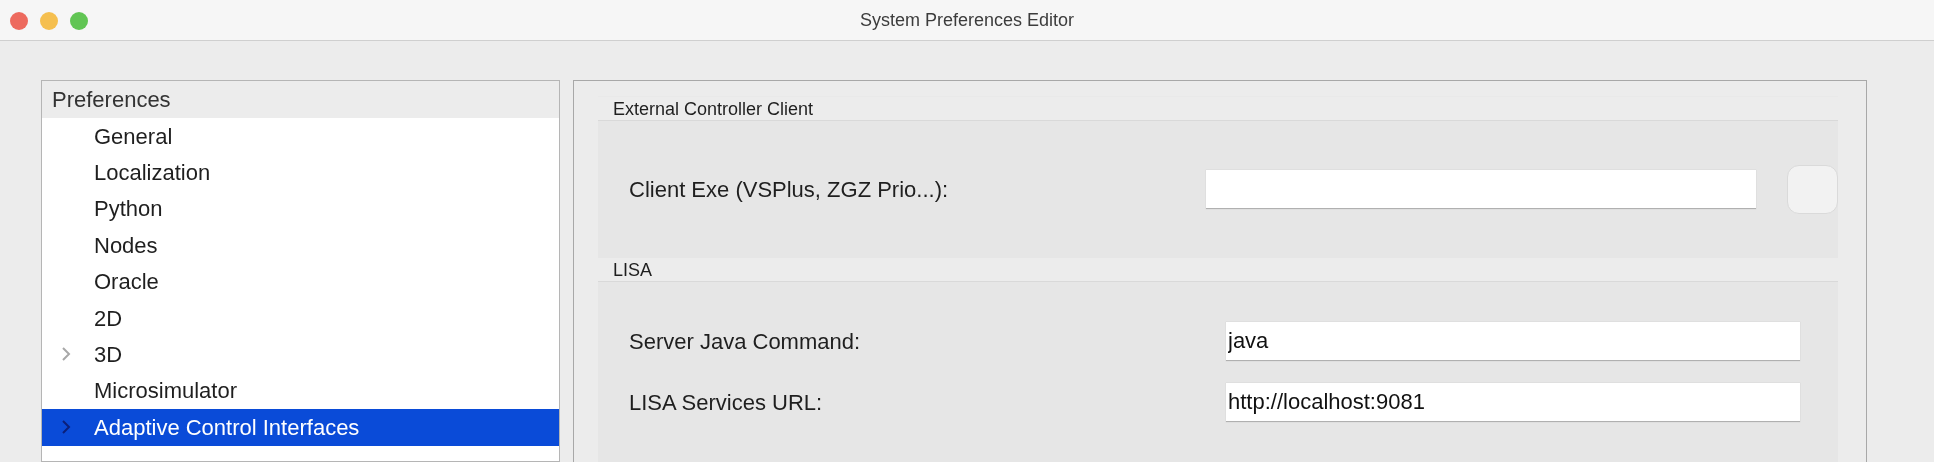 Image resolution: width=1934 pixels, height=462 pixels. I want to click on tree-item: Oracle, so click(300, 281).